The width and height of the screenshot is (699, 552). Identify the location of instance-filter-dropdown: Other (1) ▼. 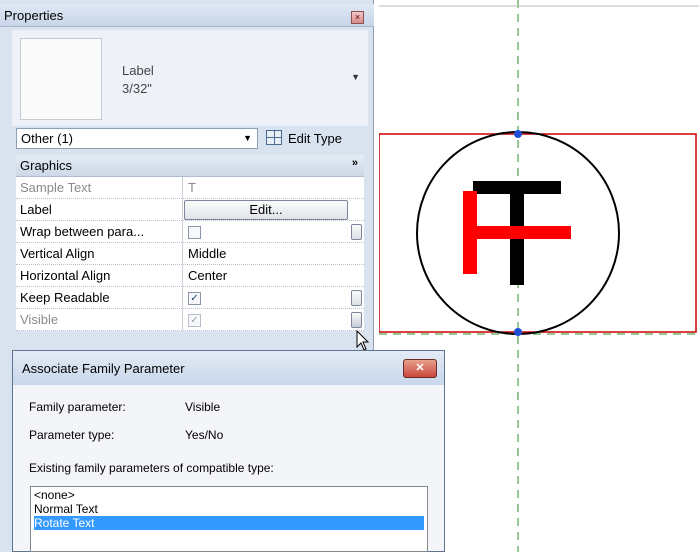
(137, 138).